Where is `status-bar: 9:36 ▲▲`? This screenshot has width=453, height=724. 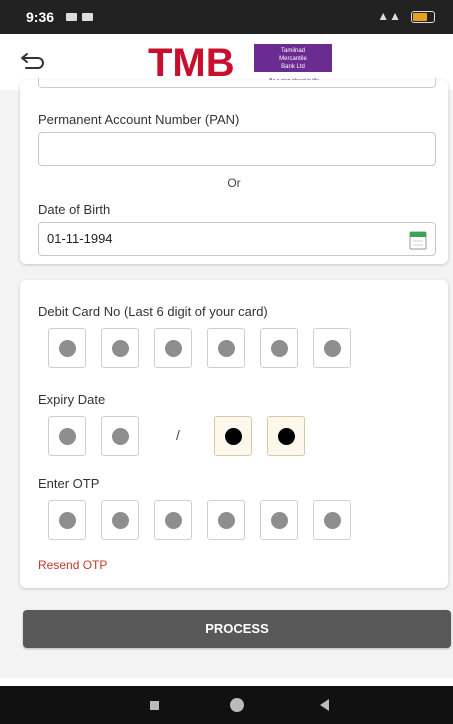 status-bar: 9:36 ▲▲ is located at coordinates (226, 17).